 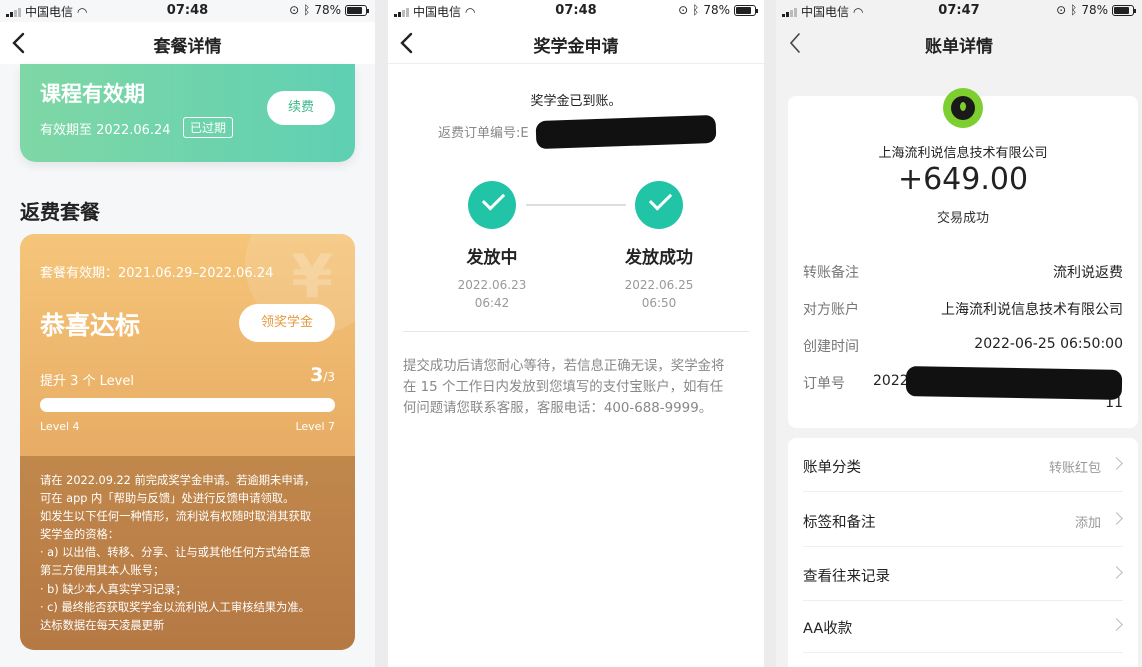 What do you see at coordinates (963, 465) in the screenshot?
I see `row-bill-category: 账单分类 转账红包` at bounding box center [963, 465].